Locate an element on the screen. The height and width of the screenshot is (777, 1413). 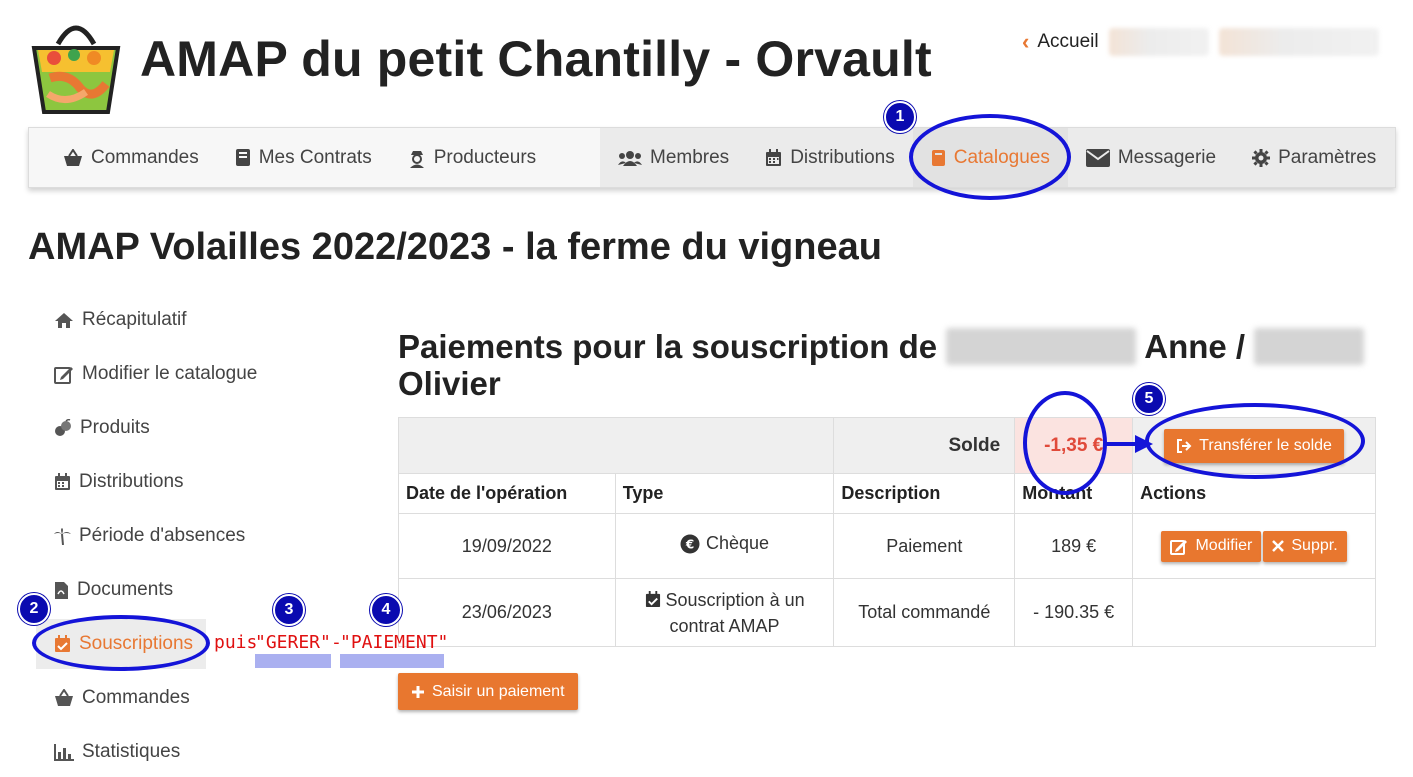
nav-mes-contrats: Mes Contrats is located at coordinates (312, 157).